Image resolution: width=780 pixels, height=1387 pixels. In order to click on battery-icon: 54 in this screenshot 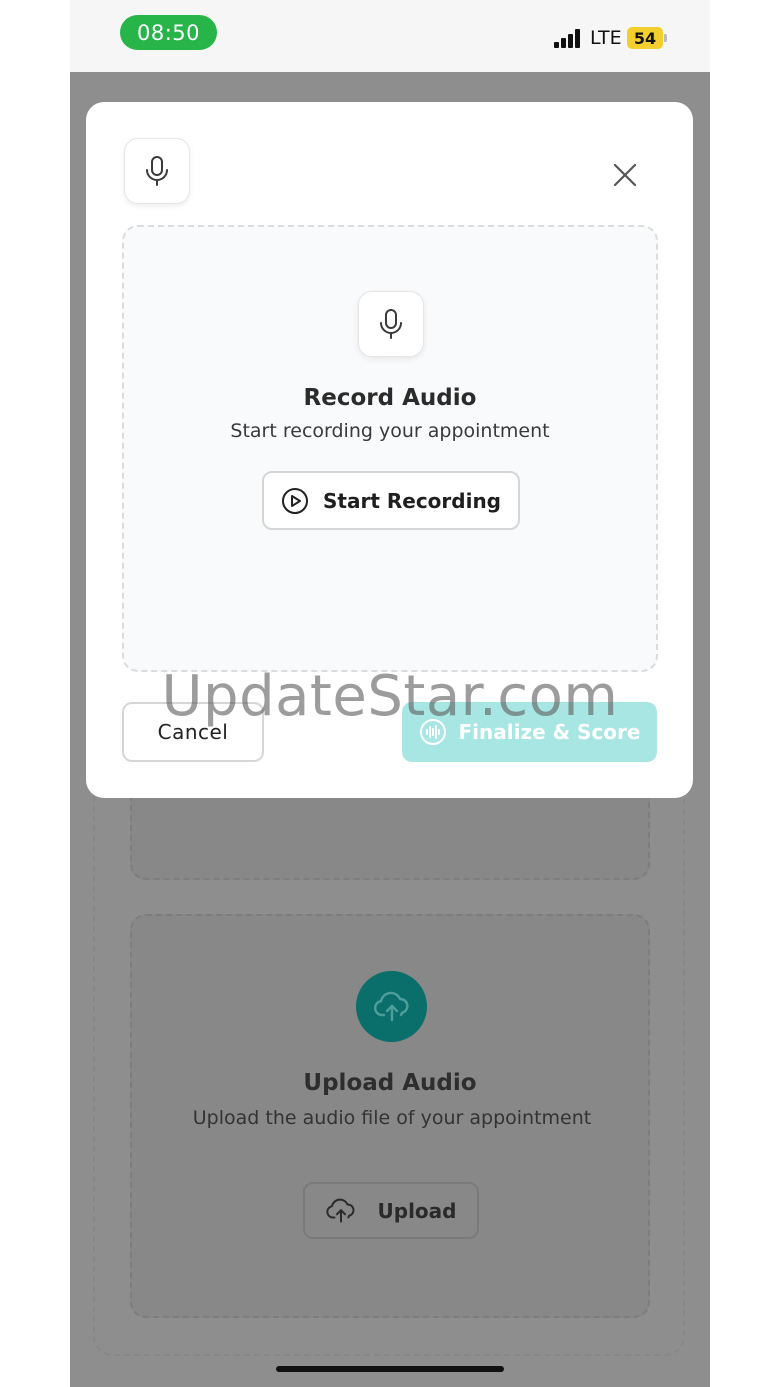, I will do `click(645, 38)`.